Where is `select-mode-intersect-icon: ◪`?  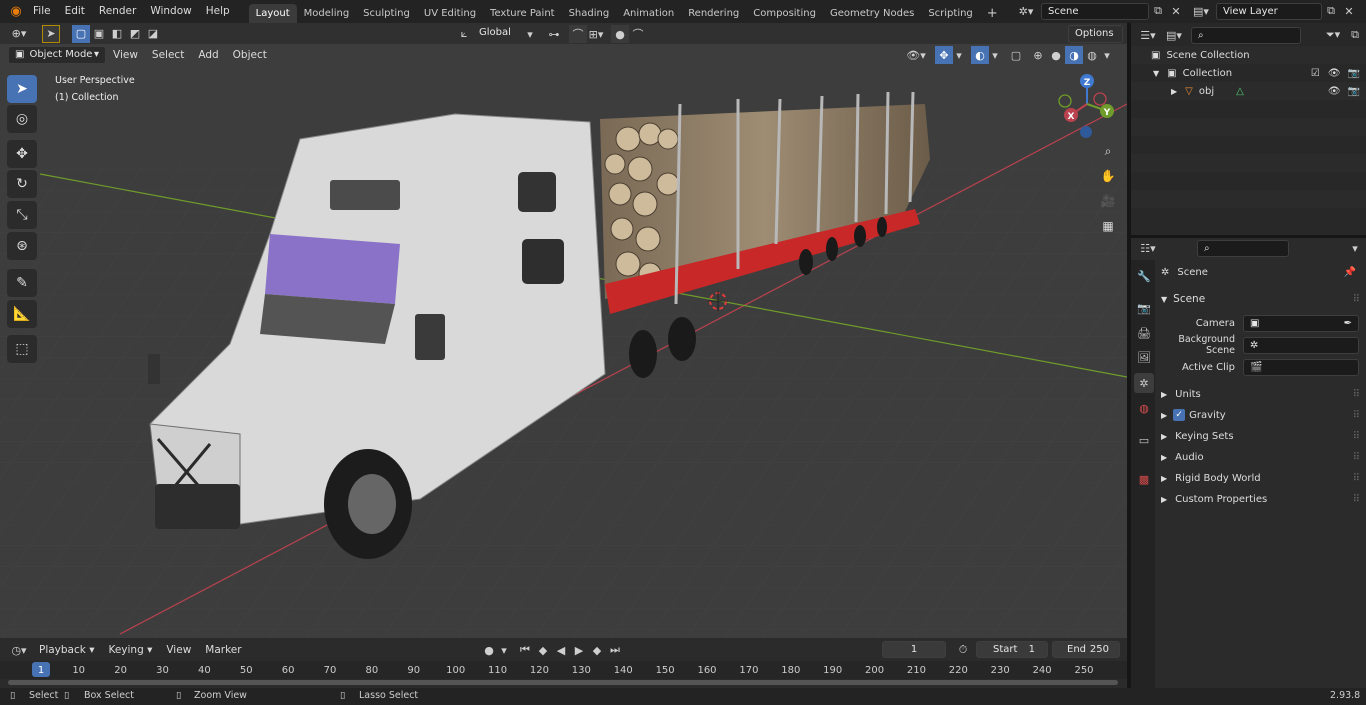 select-mode-intersect-icon: ◪ is located at coordinates (153, 34).